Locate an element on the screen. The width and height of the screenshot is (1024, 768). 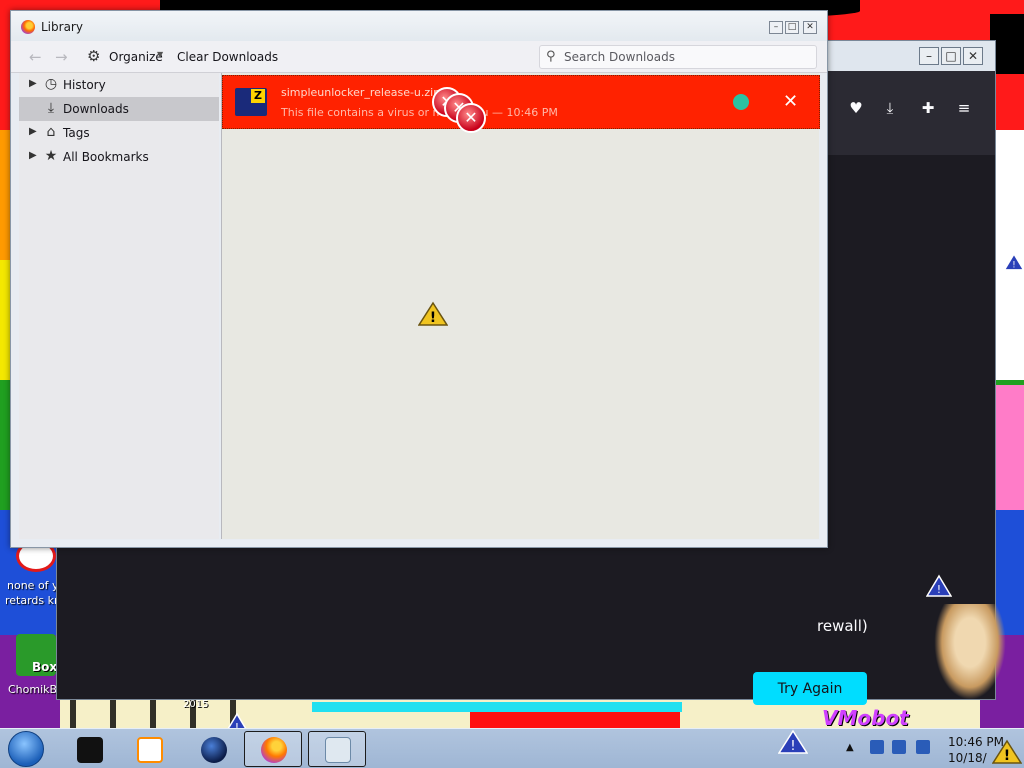
desktop-icon-label: ChomikB is located at coordinates (33, 689).